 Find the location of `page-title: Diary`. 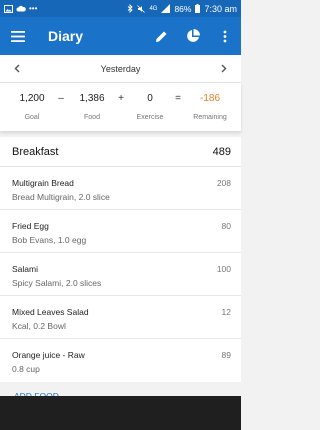

page-title: Diary is located at coordinates (66, 36).